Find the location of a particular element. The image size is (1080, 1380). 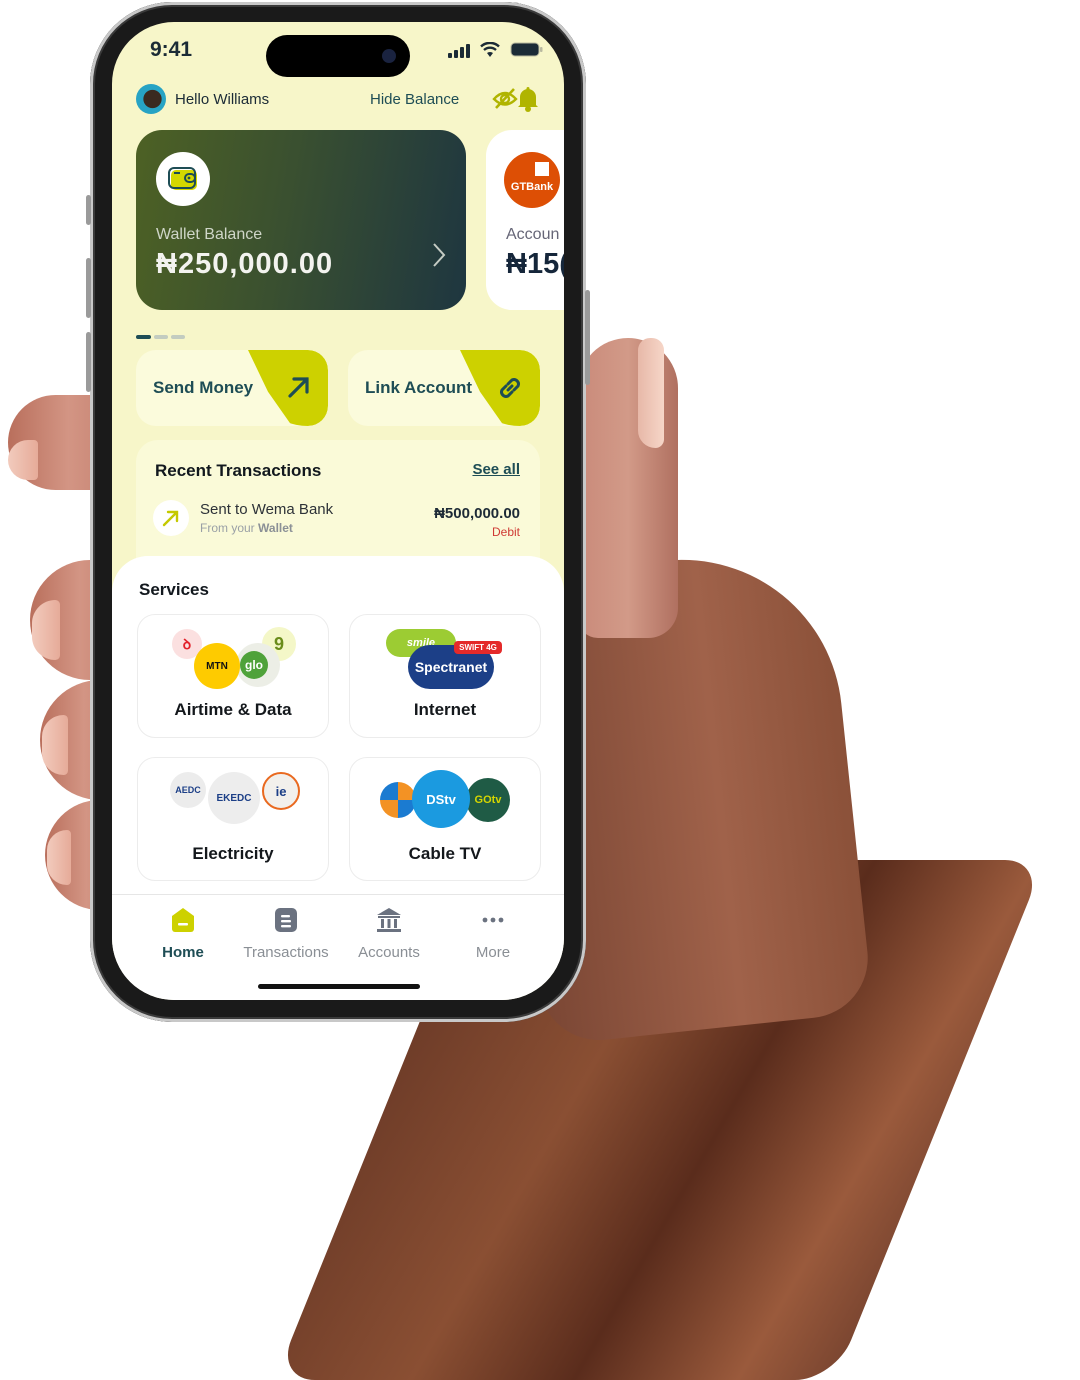

tab-more: More is located at coordinates (493, 934).